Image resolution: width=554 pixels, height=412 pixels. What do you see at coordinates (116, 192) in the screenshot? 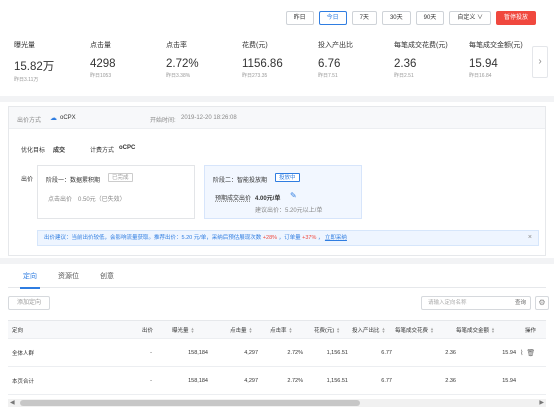
I see `stage-one-card: 阶段一：数据累积期 已完成 点击出价 0.50元（已失效）` at bounding box center [116, 192].